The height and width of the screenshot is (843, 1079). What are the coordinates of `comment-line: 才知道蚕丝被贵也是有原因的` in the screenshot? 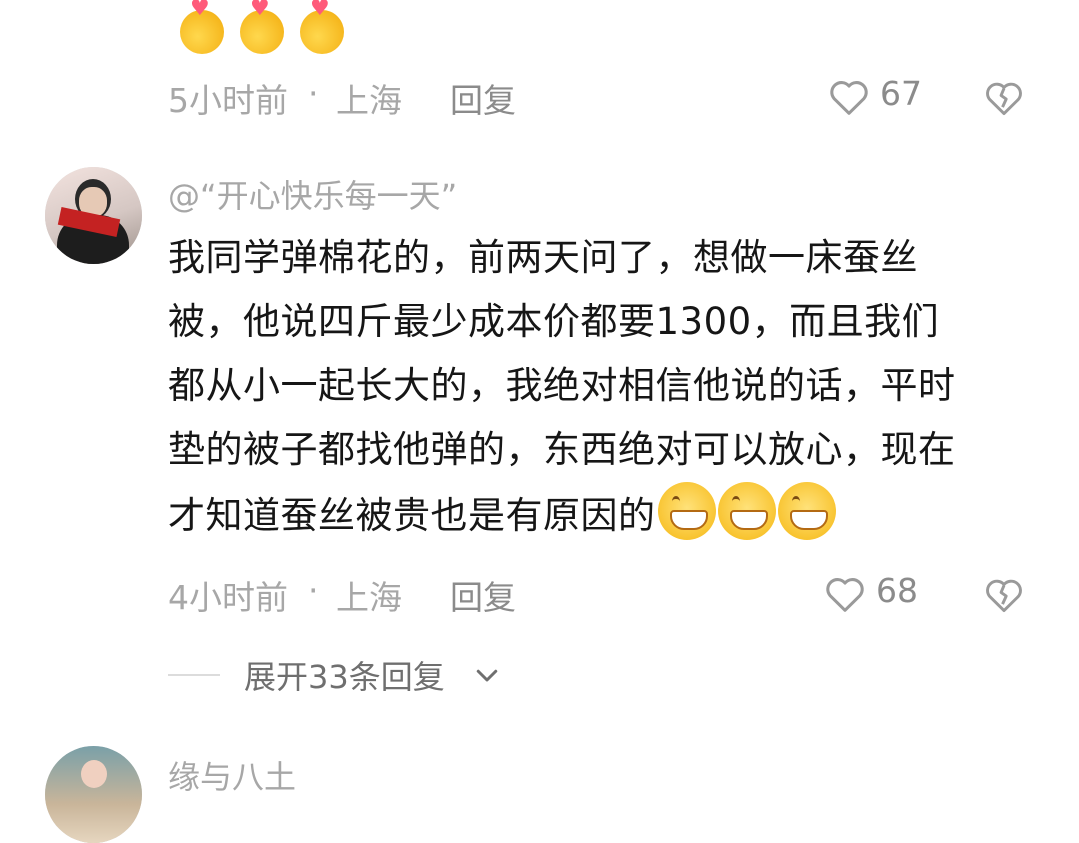 It's located at (412, 515).